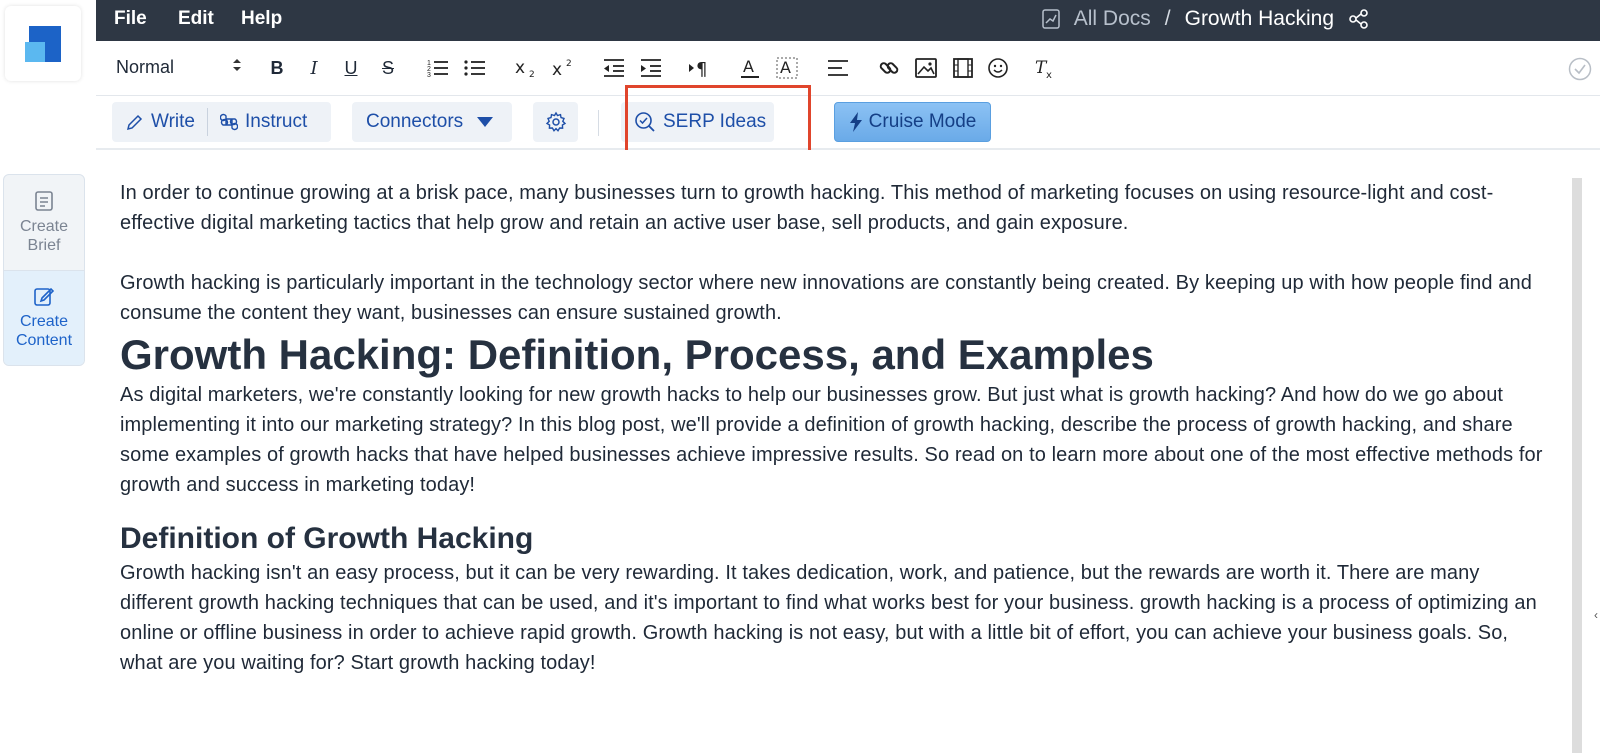  What do you see at coordinates (388, 68) in the screenshot?
I see `strikethrough-icon: S` at bounding box center [388, 68].